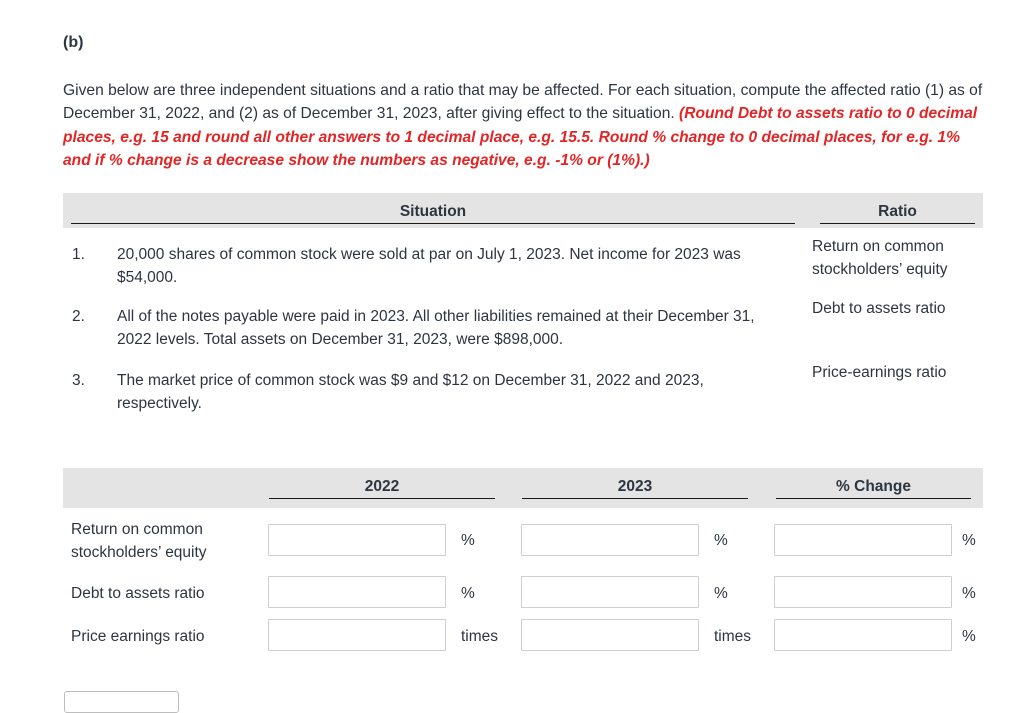 This screenshot has height=713, width=1024. Describe the element at coordinates (357, 540) in the screenshot. I see `roe-2022-input` at that location.